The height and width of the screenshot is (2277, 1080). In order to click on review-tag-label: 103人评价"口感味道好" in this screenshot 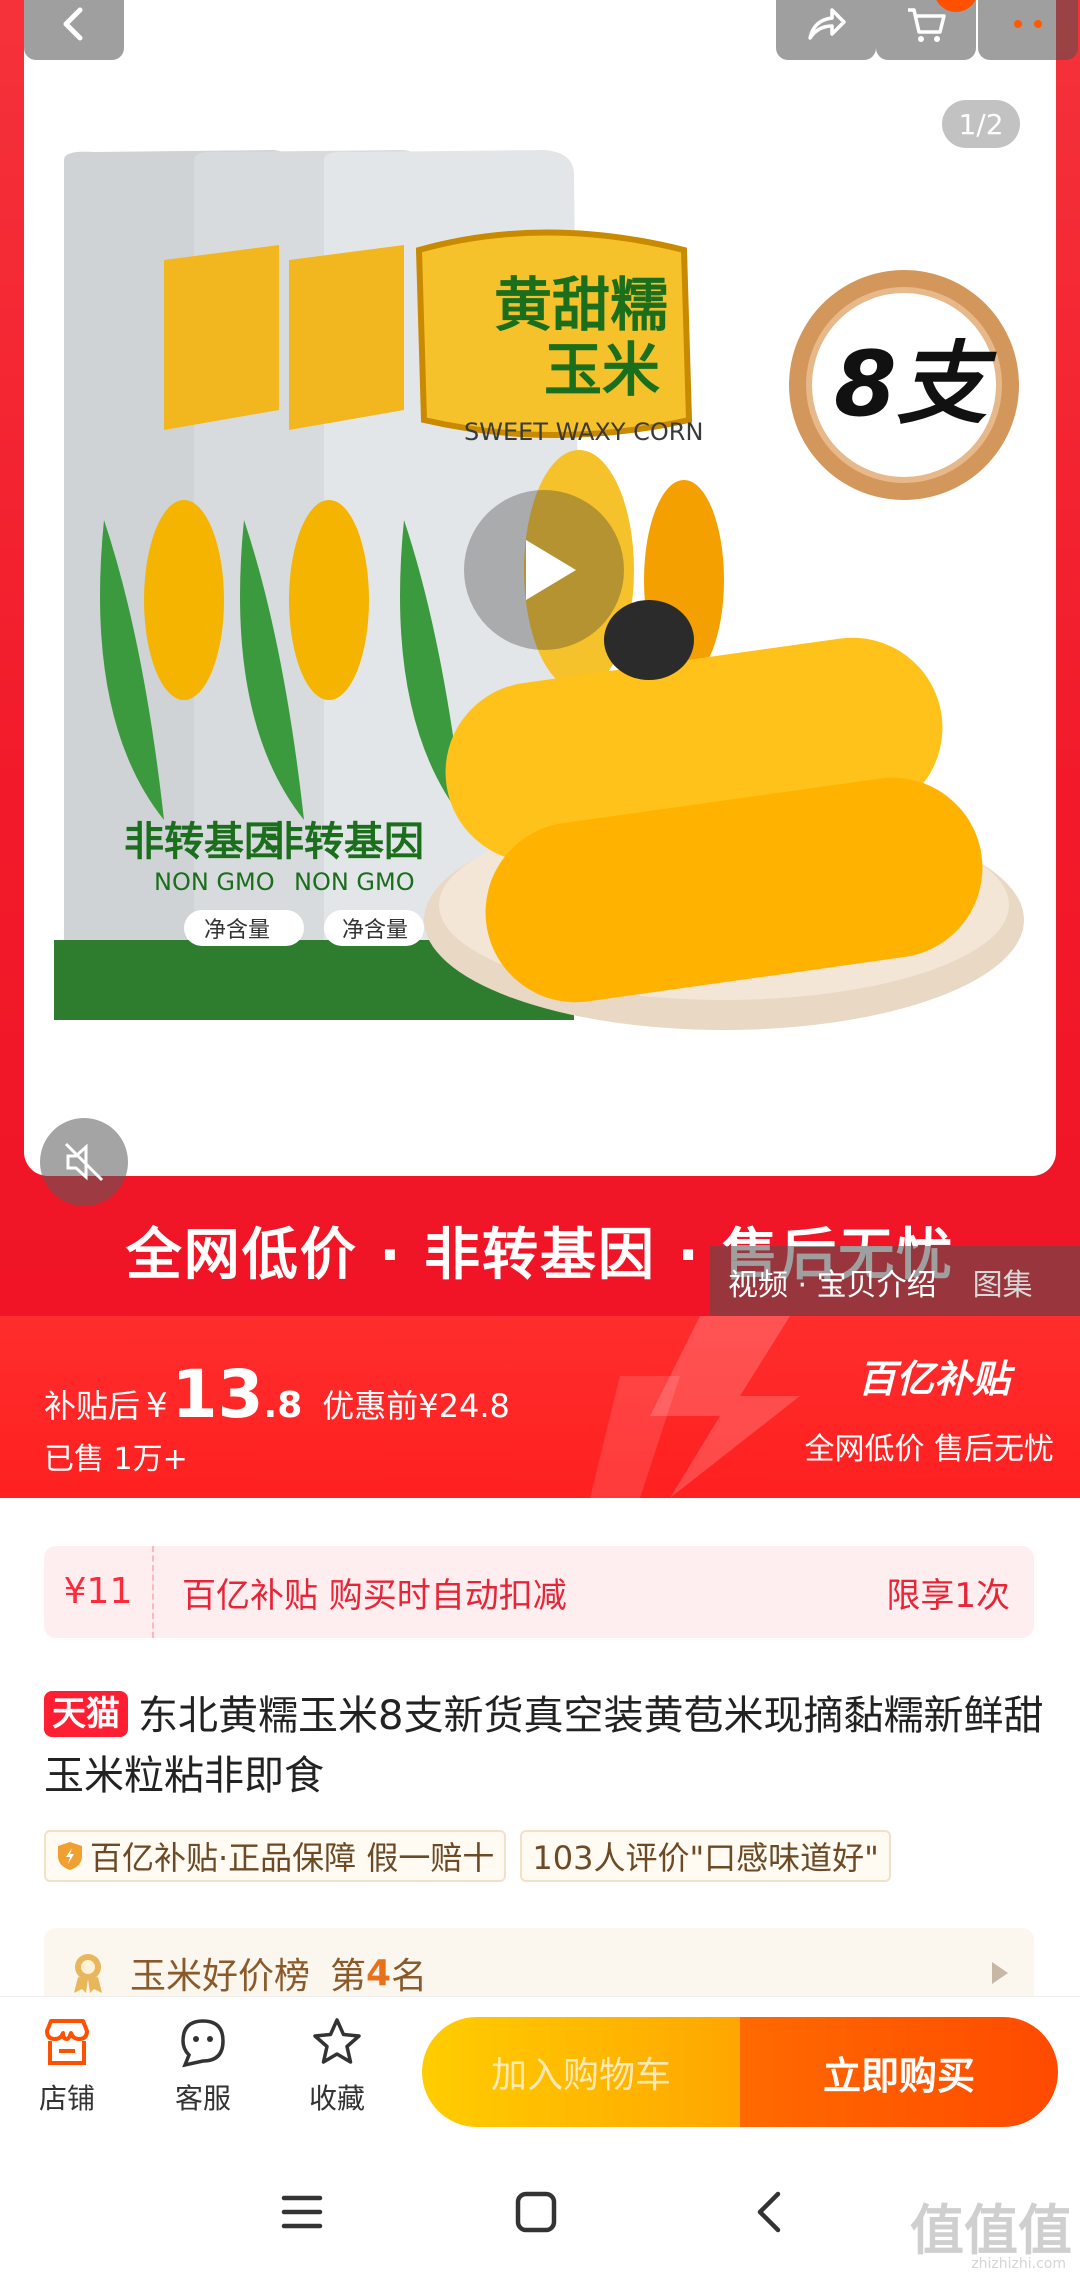, I will do `click(705, 1858)`.